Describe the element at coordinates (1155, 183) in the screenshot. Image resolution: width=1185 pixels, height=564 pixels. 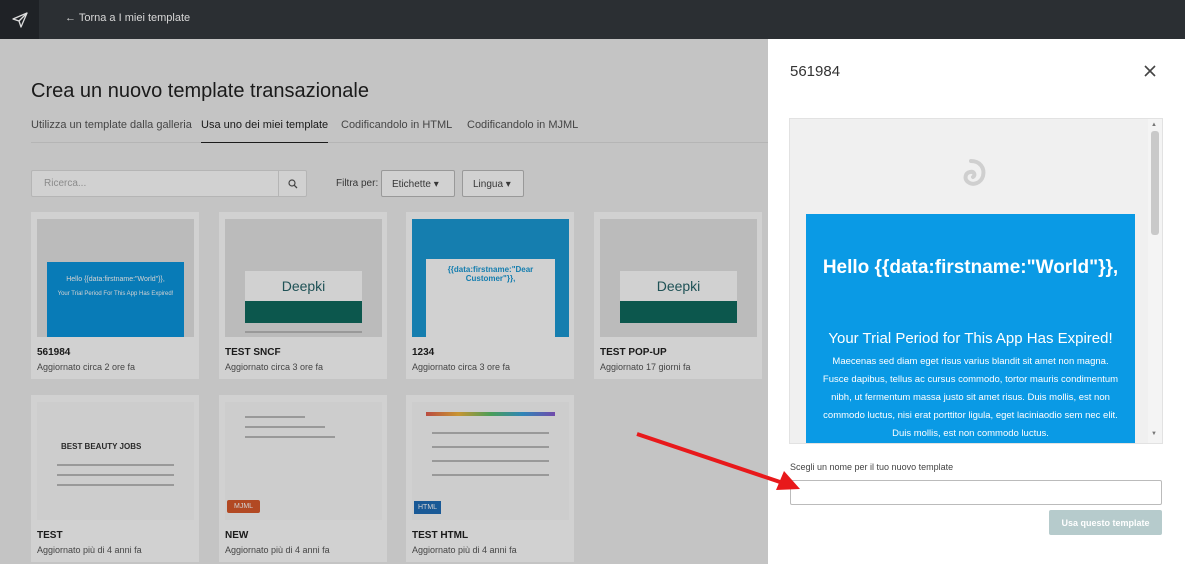
I see `scrollbar-thumb` at that location.